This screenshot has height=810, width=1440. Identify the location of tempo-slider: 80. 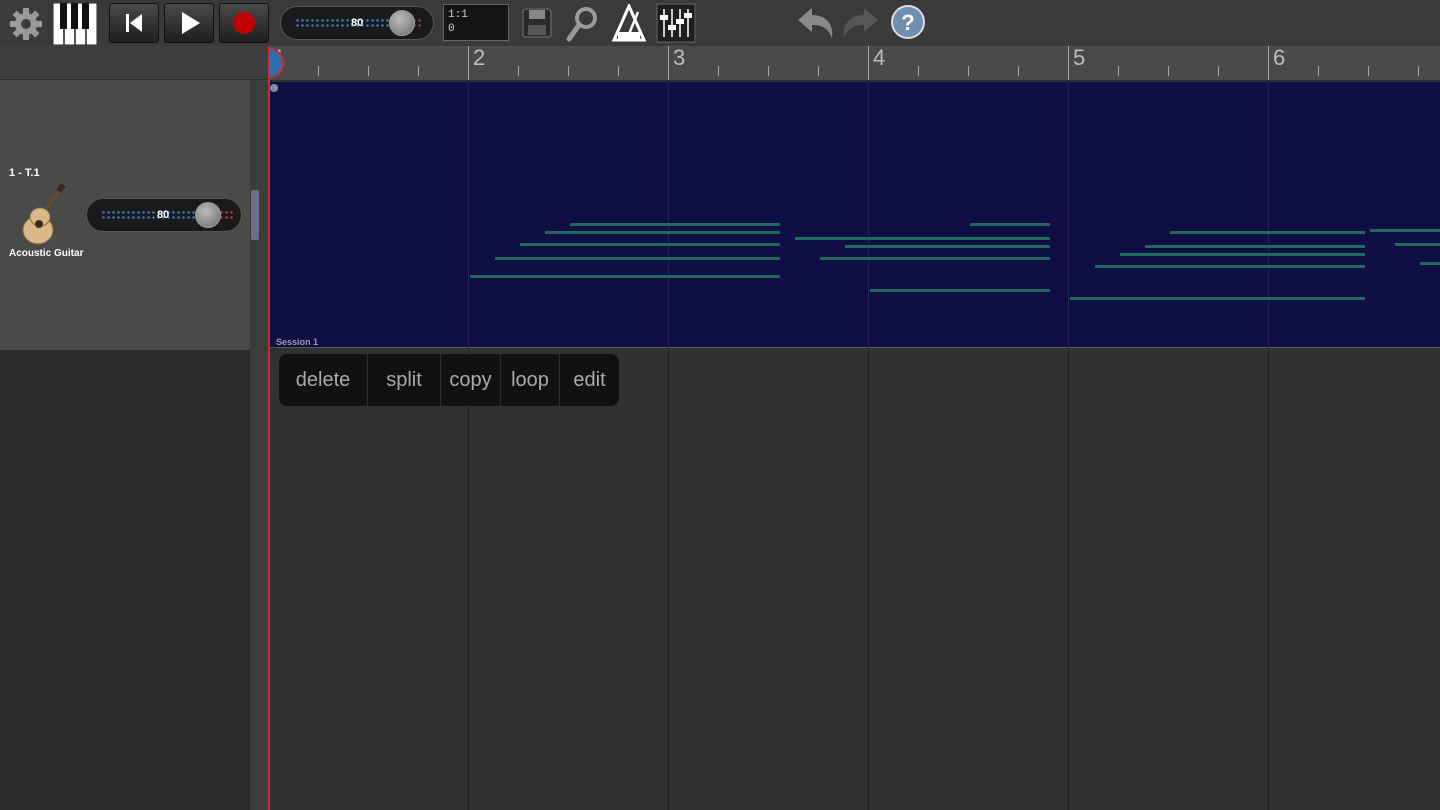
(357, 23).